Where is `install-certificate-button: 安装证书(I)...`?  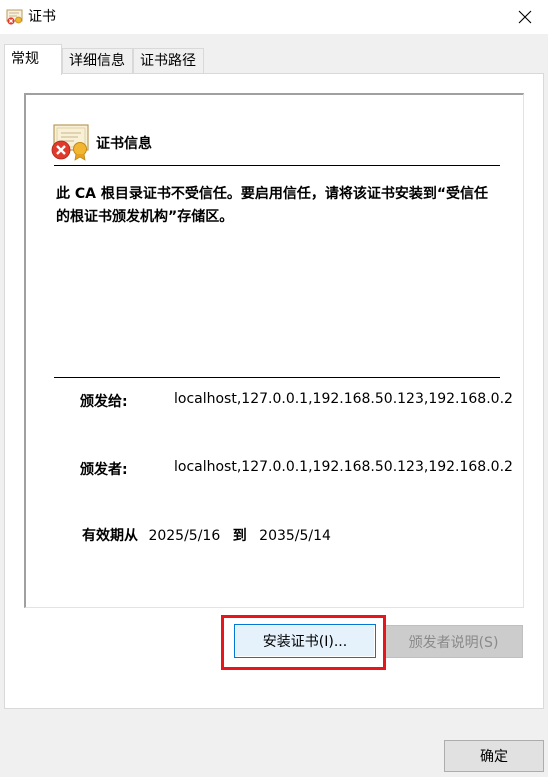
install-certificate-button: 安装证书(I)... is located at coordinates (305, 641).